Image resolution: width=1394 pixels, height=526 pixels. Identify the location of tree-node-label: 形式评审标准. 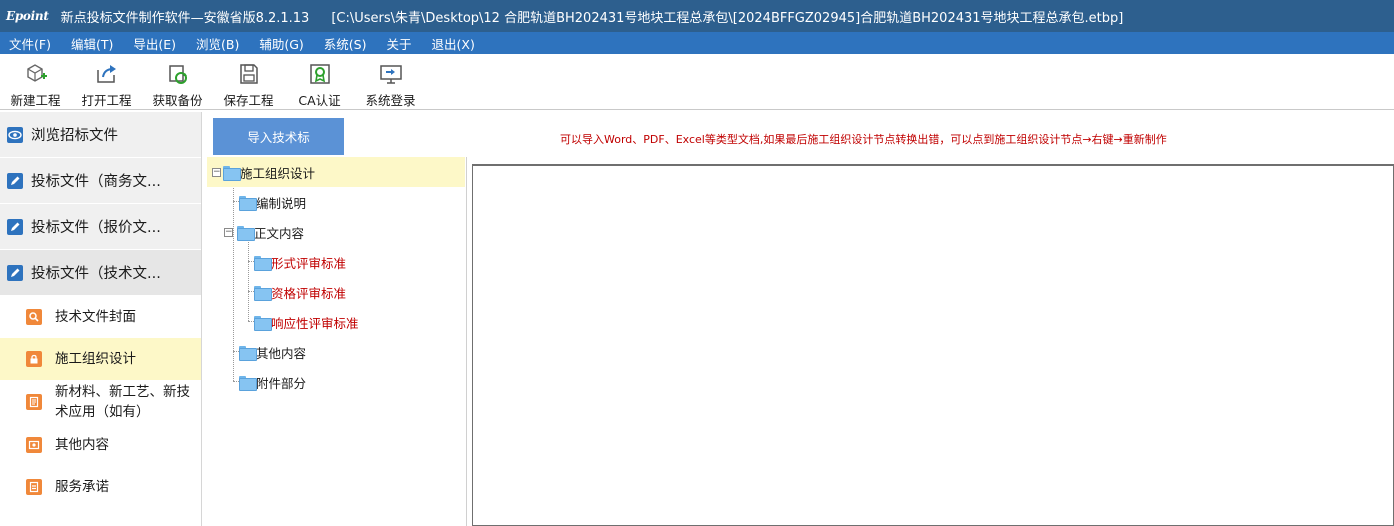
(309, 263).